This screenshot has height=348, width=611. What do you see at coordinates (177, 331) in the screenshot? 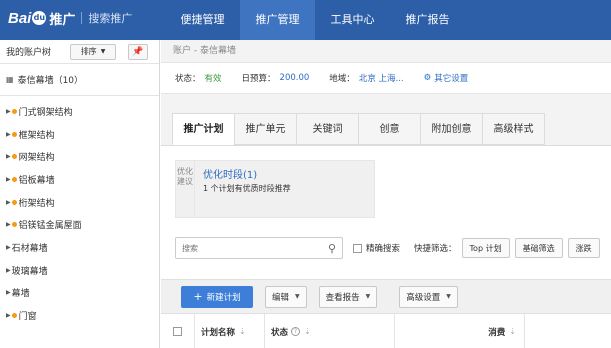
I see `select-all-checkbox` at bounding box center [177, 331].